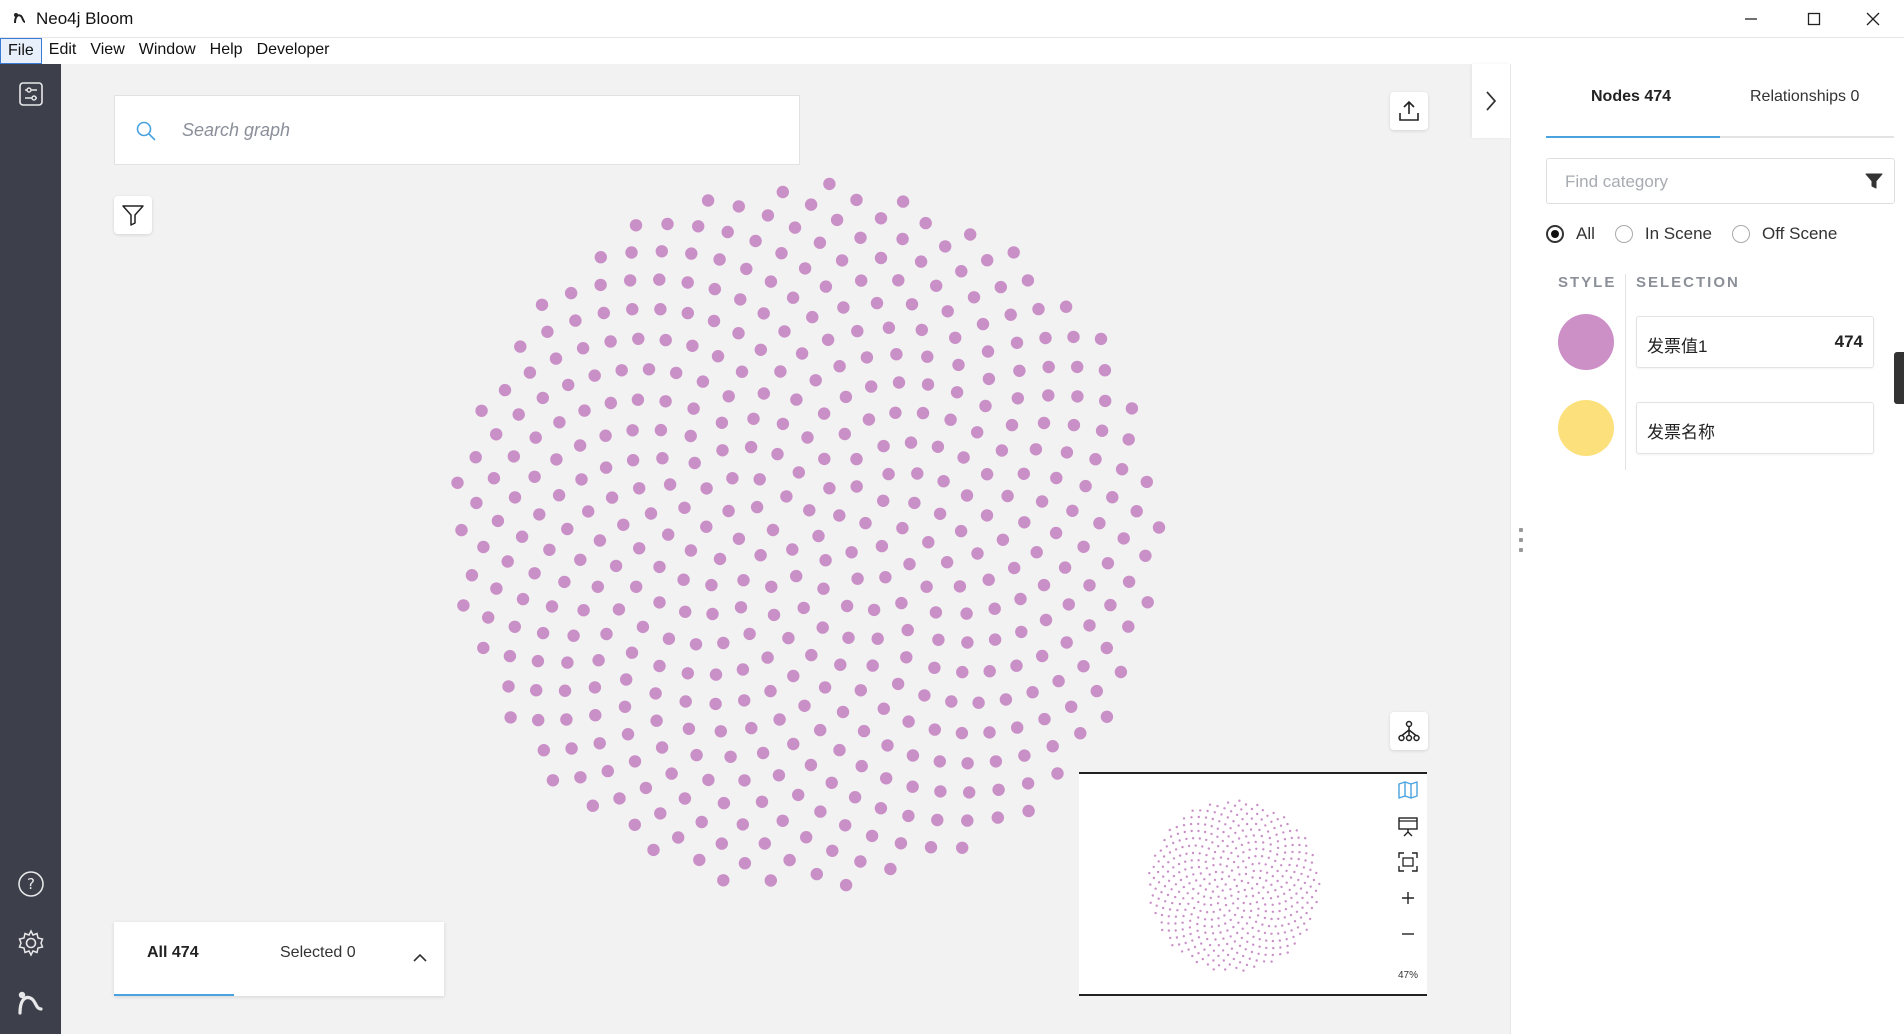  What do you see at coordinates (1408, 790) in the screenshot?
I see `map-toggle-button` at bounding box center [1408, 790].